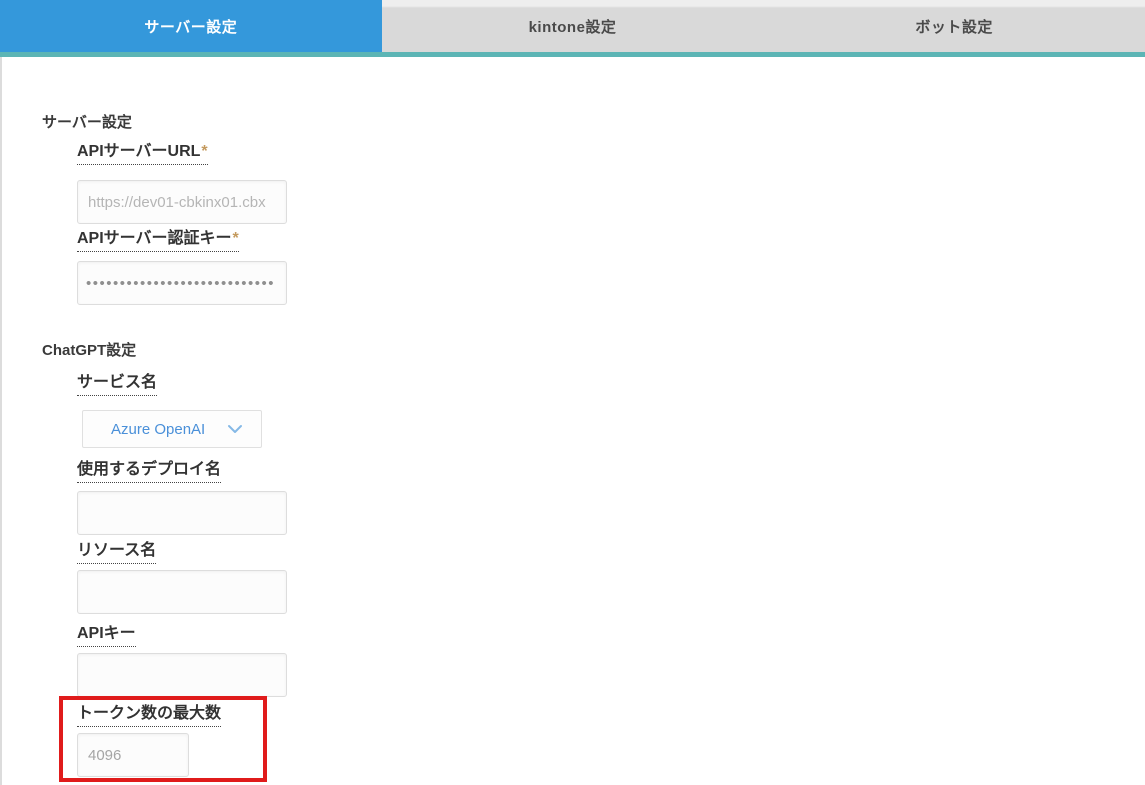 This screenshot has height=785, width=1145. I want to click on max-tokens-label: トークン数の最大数, so click(149, 715).